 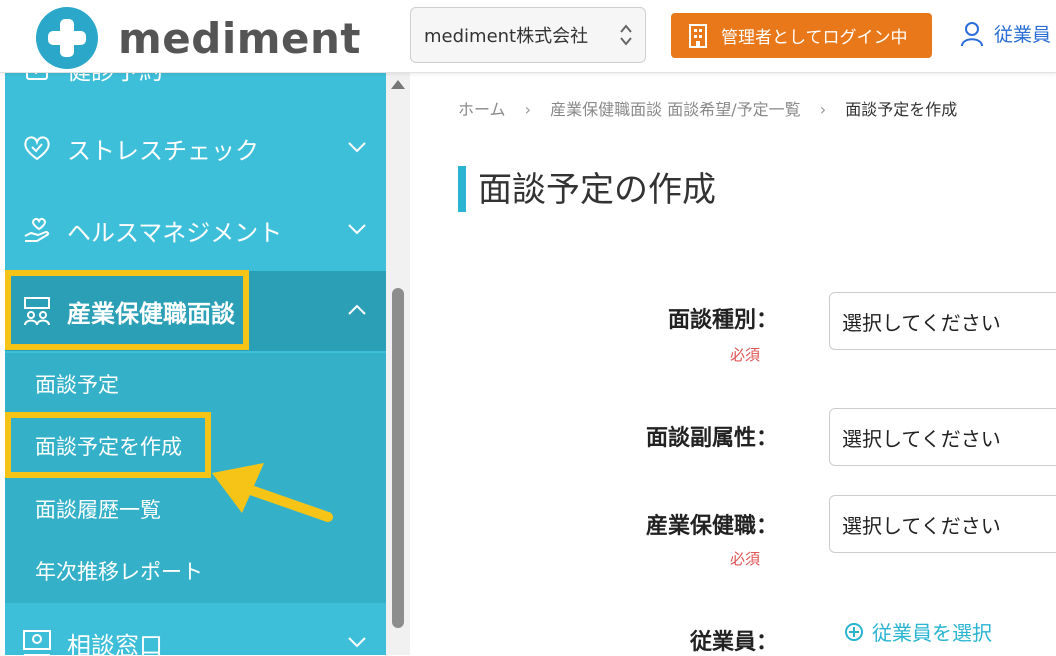 What do you see at coordinates (733, 642) in the screenshot?
I see `employee-label: 従業員：` at bounding box center [733, 642].